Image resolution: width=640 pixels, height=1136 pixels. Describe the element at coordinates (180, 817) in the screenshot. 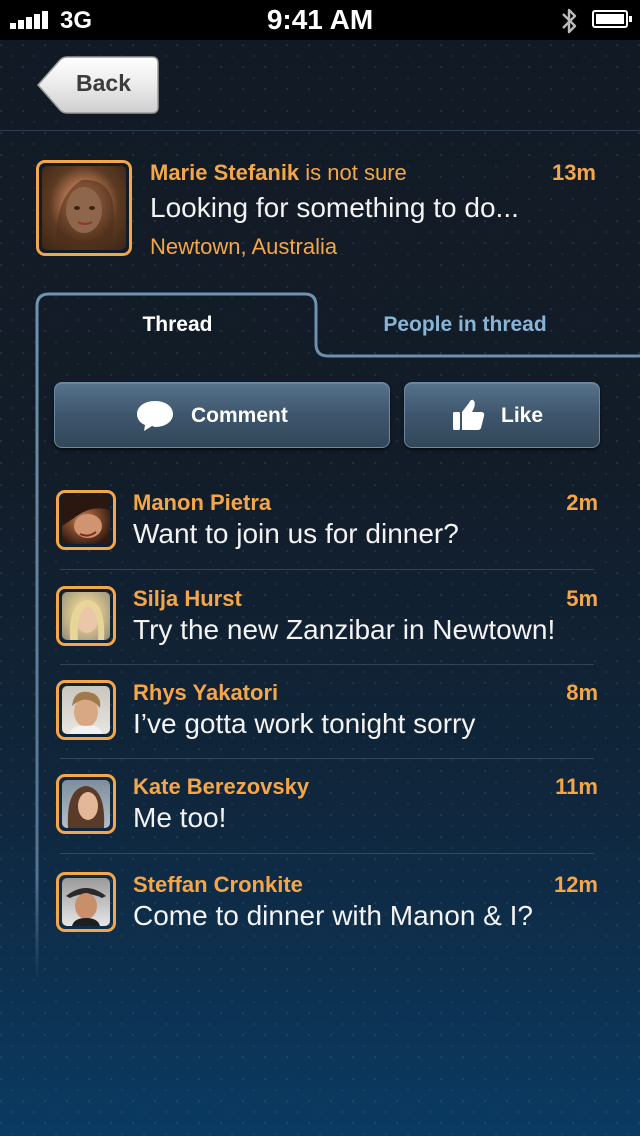

I see `thread-message: Me too!` at that location.